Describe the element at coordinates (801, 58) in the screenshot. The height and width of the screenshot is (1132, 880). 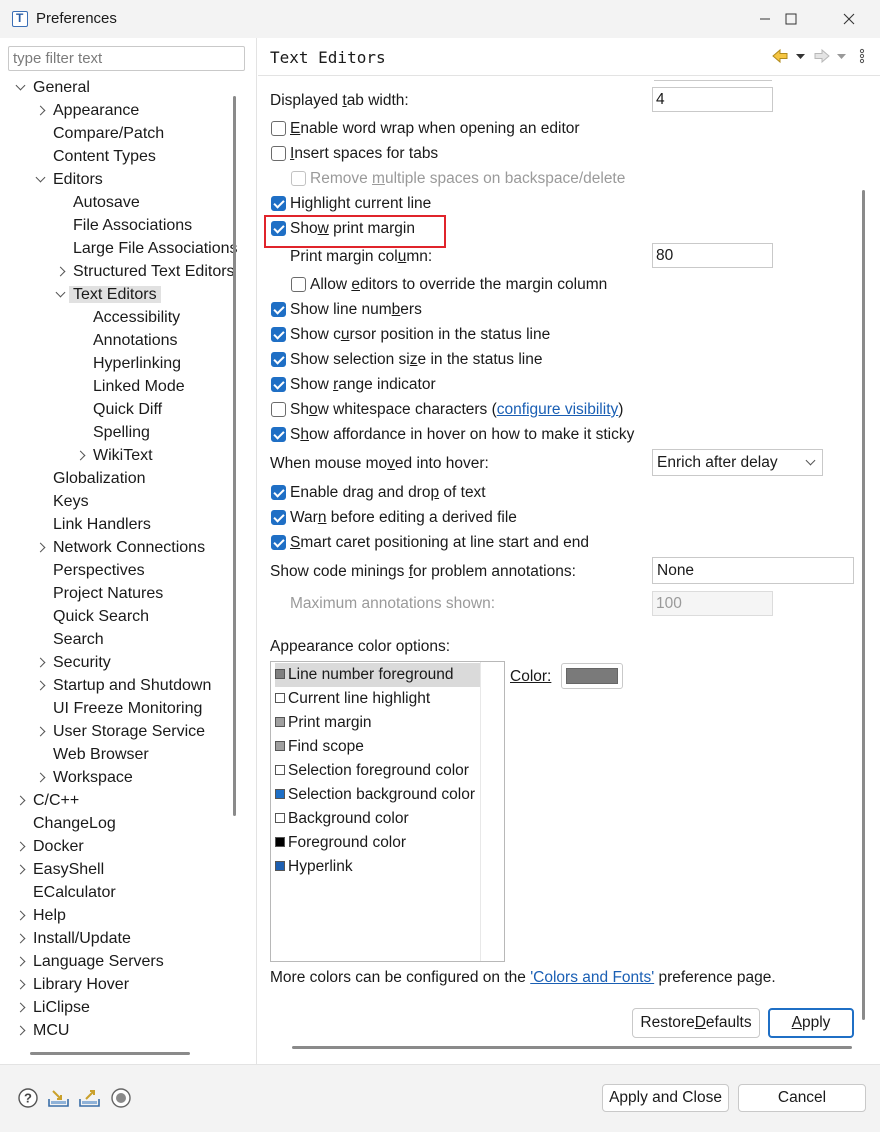
I see `back-dropdown-button` at that location.